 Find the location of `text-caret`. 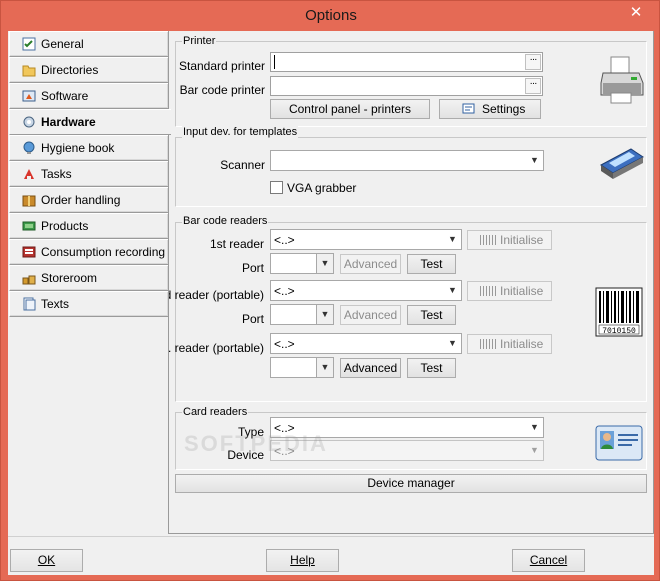

text-caret is located at coordinates (274, 62).